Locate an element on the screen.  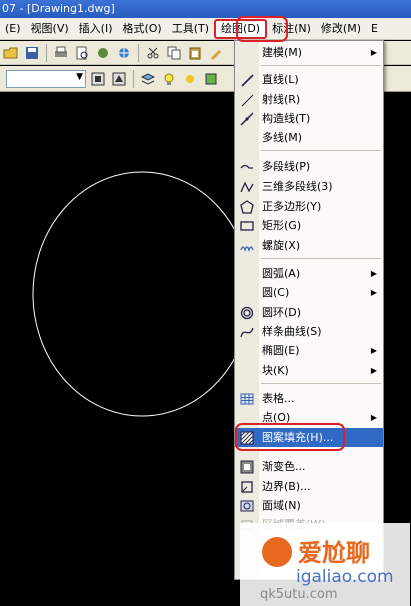
boundary-icon is located at coordinates (247, 486).